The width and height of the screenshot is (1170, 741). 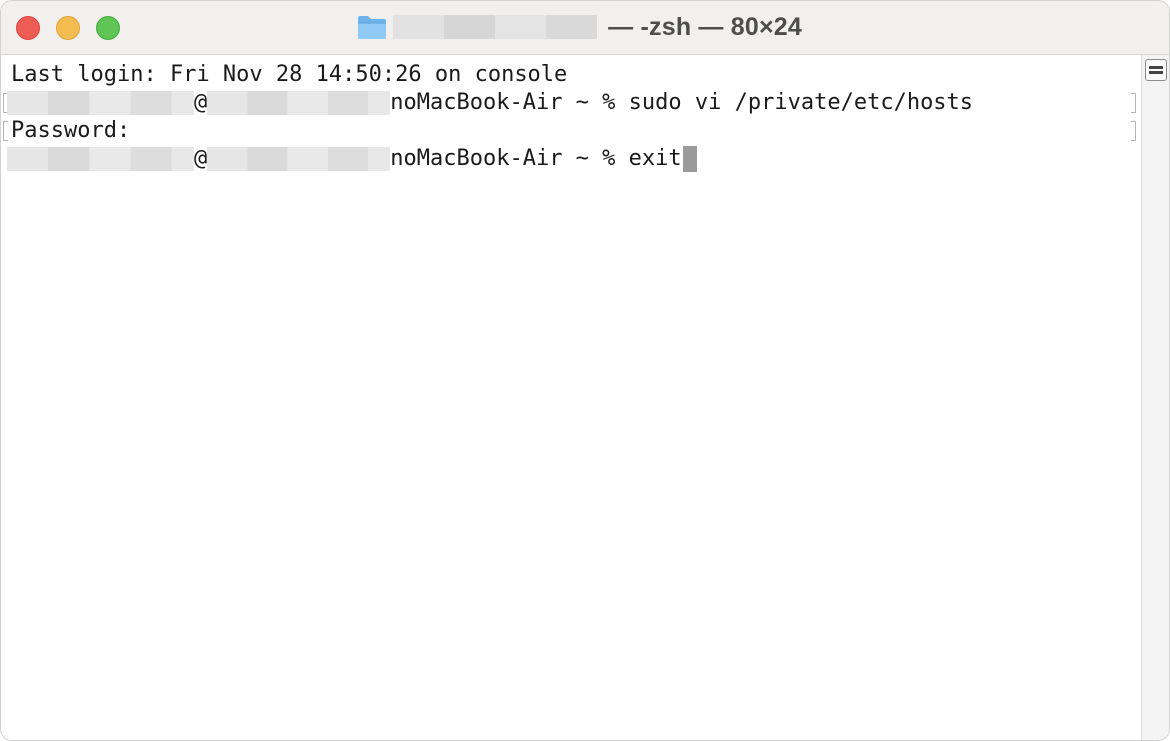 What do you see at coordinates (108, 28) in the screenshot?
I see `zoom-window-button` at bounding box center [108, 28].